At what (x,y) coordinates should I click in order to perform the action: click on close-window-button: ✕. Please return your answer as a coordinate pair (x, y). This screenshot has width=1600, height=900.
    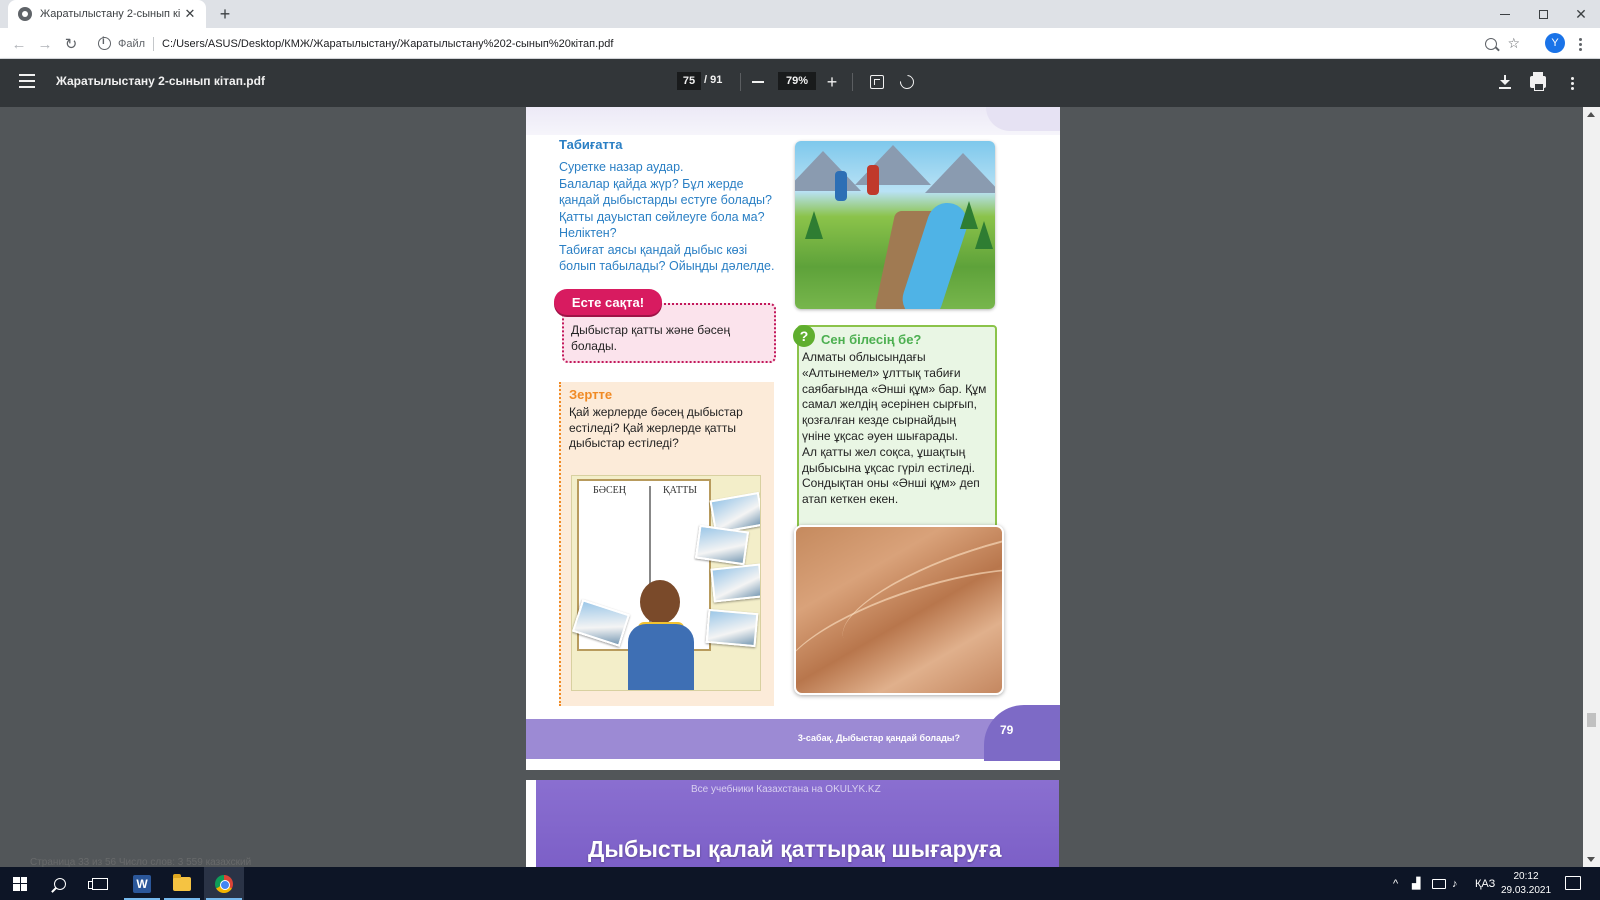
    Looking at the image, I should click on (1581, 14).